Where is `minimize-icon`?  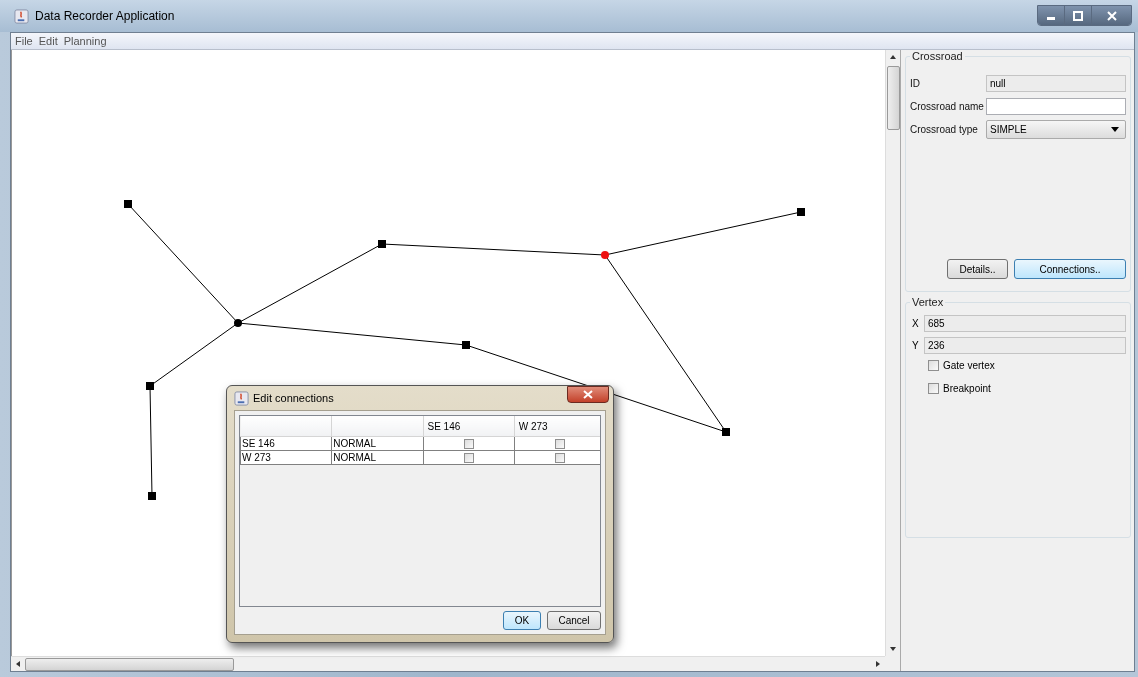
minimize-icon is located at coordinates (1051, 18).